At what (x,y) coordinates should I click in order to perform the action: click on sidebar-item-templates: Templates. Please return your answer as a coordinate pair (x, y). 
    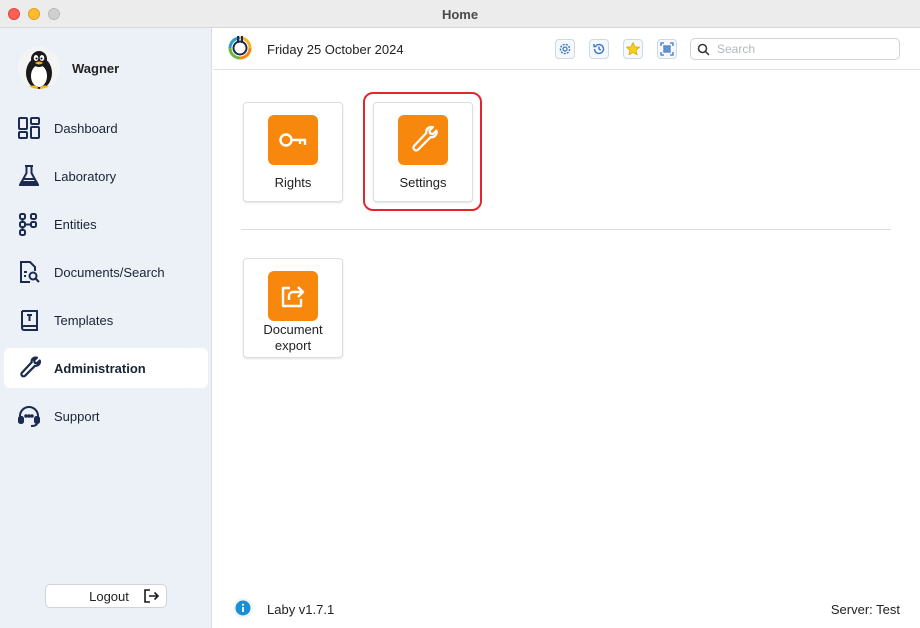
    Looking at the image, I should click on (106, 320).